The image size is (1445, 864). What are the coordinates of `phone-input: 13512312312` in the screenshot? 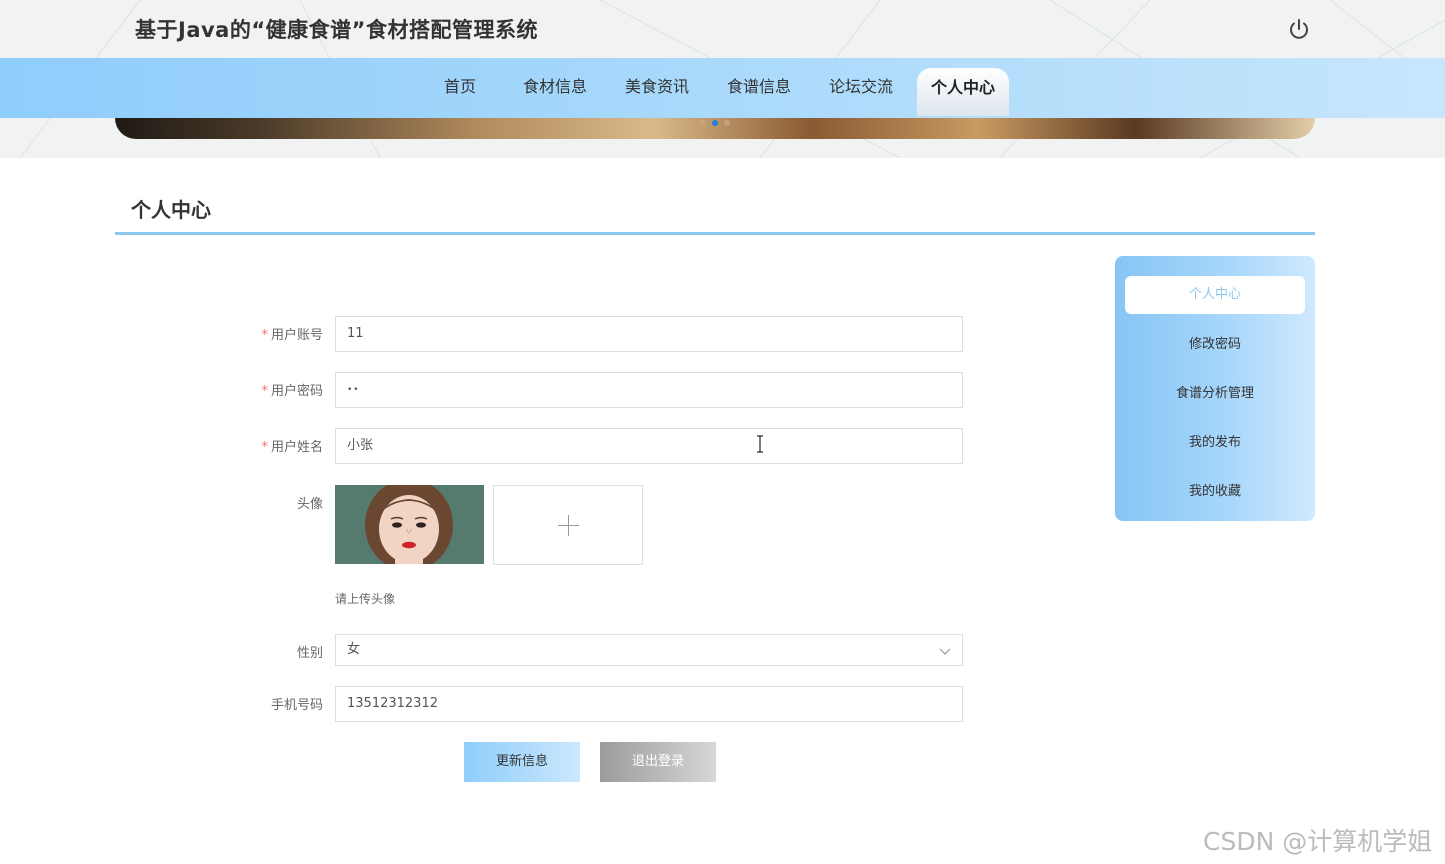 It's located at (649, 704).